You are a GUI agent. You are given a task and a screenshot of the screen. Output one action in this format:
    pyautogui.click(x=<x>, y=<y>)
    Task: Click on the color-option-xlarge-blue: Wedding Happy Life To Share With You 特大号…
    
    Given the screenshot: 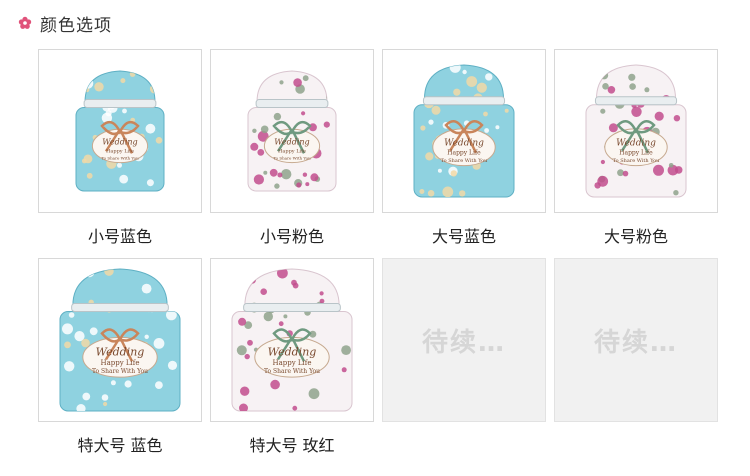 What is the action you would take?
    pyautogui.click(x=120, y=357)
    